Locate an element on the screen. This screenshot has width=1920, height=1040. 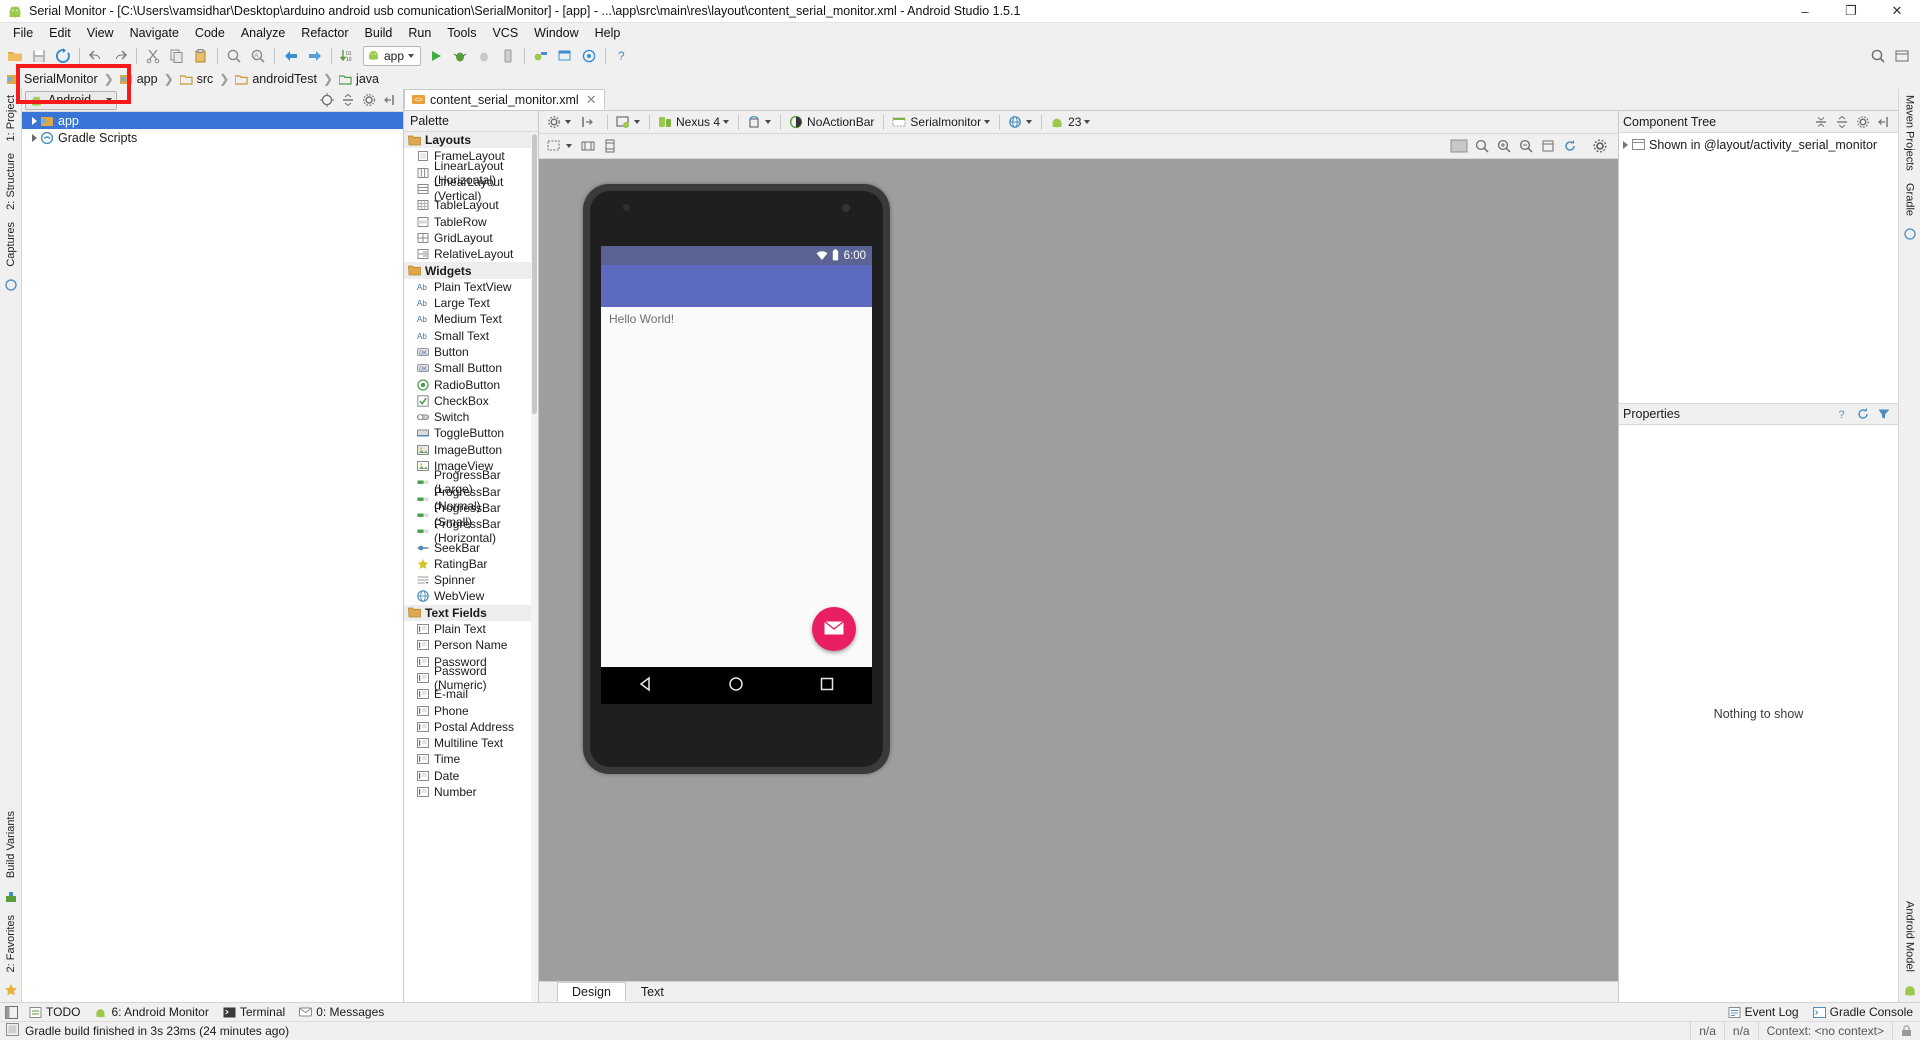
close-button: ✕ is located at coordinates (1897, 11).